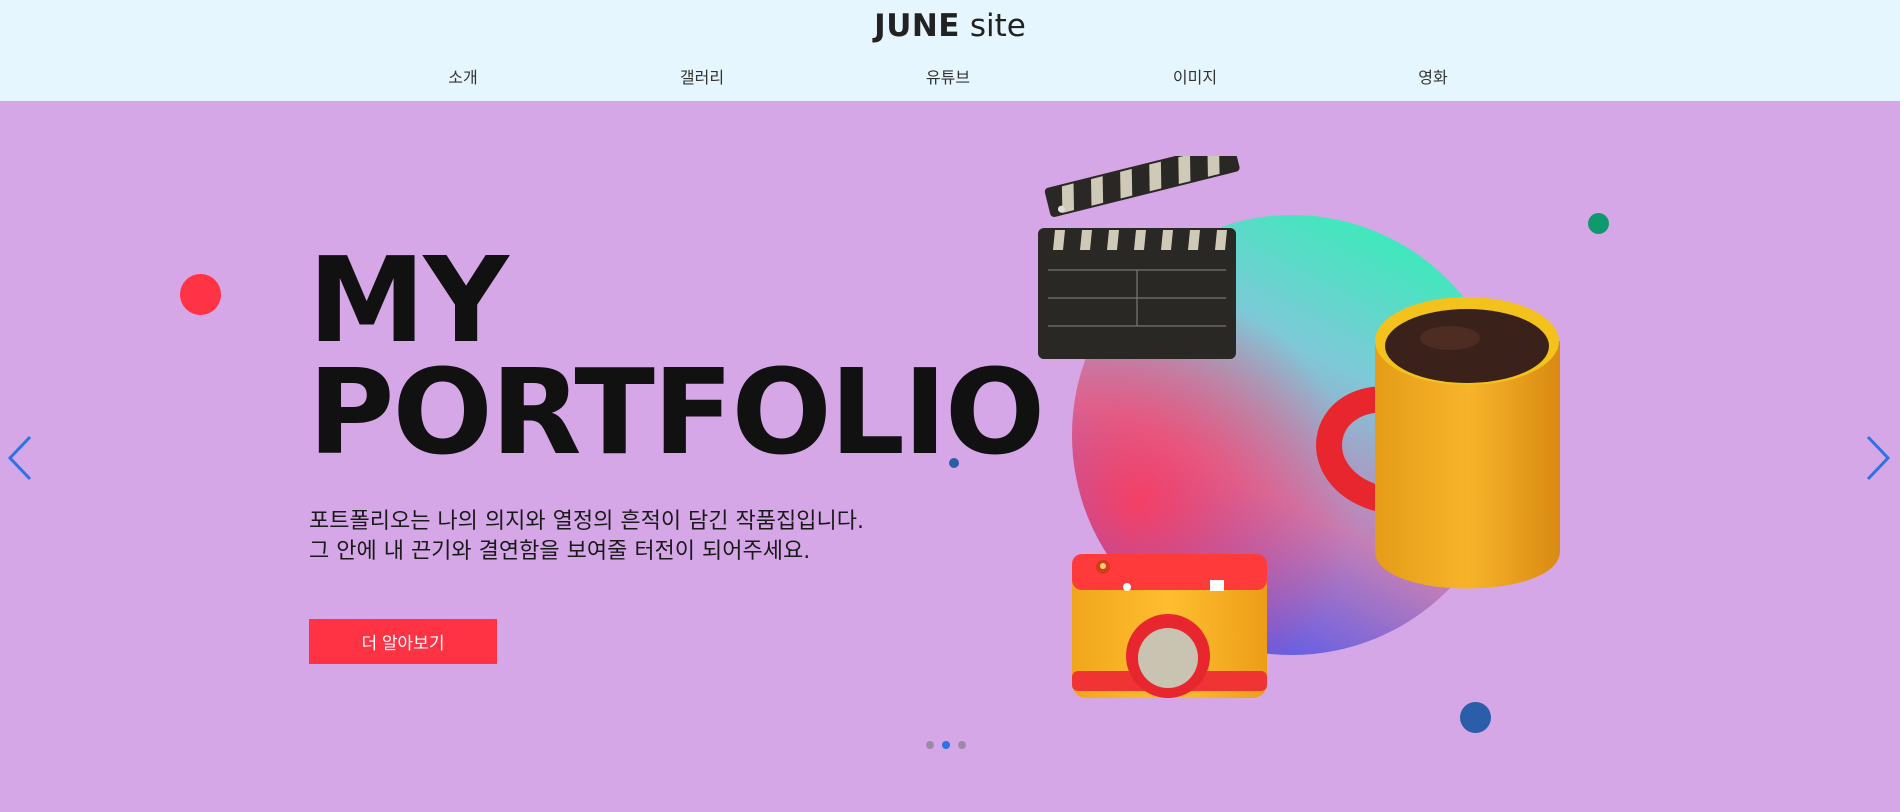  What do you see at coordinates (1195, 76) in the screenshot?
I see `nav-item-image: 이미지` at bounding box center [1195, 76].